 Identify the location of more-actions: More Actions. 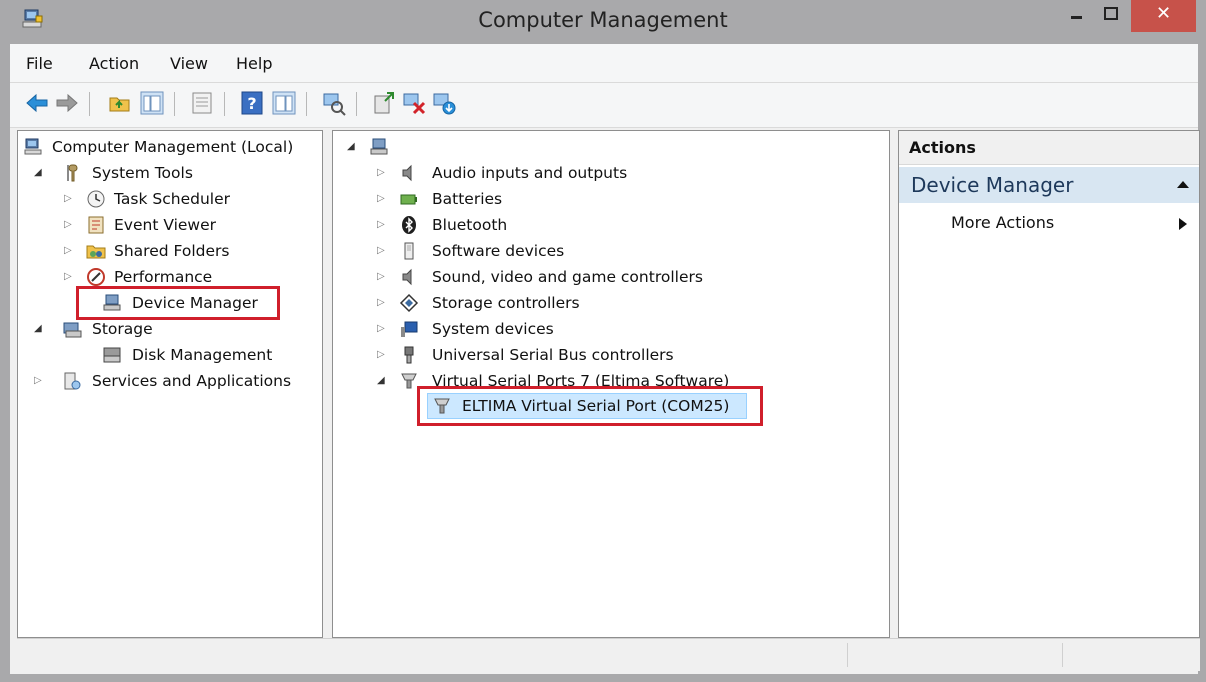
(1002, 222).